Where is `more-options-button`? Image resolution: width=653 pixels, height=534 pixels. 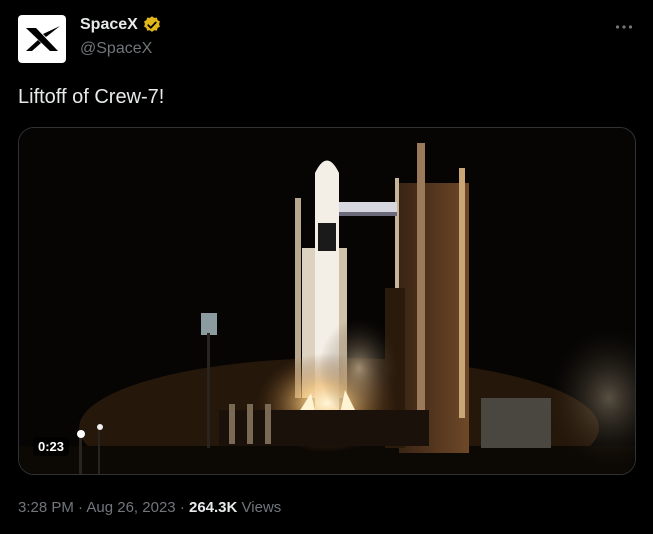
more-options-button is located at coordinates (624, 27).